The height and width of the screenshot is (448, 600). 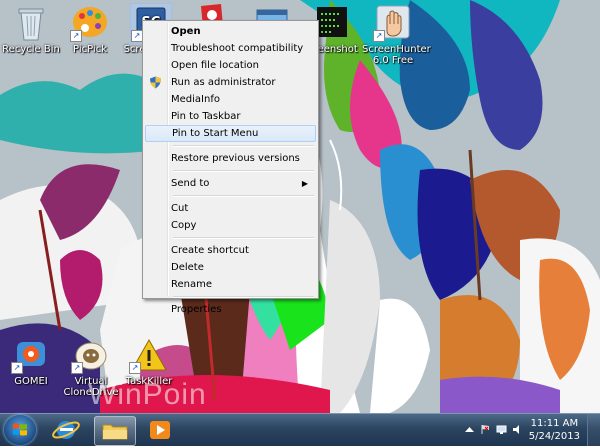 What do you see at coordinates (147, 394) in the screenshot?
I see `watermark: WinPoin` at bounding box center [147, 394].